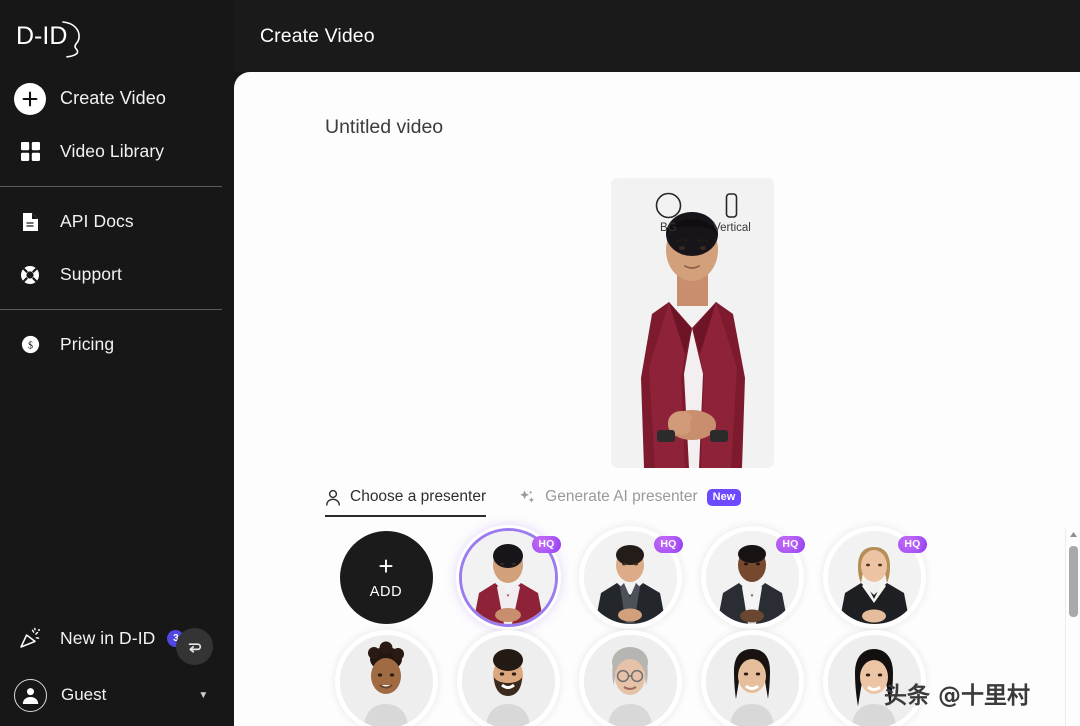 The image size is (1080, 726). Describe the element at coordinates (724, 497) in the screenshot. I see `new-feature-badge: New` at that location.